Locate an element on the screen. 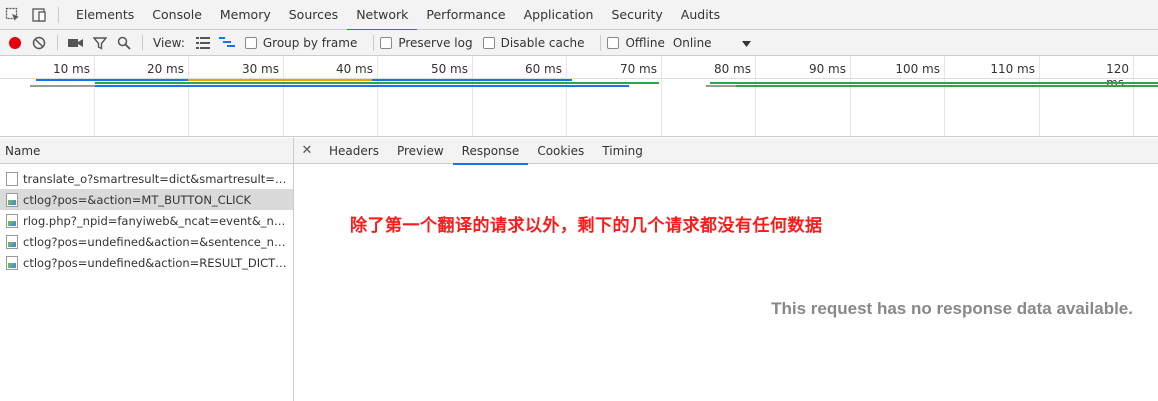  time-tick: 60 ms is located at coordinates (543, 69).